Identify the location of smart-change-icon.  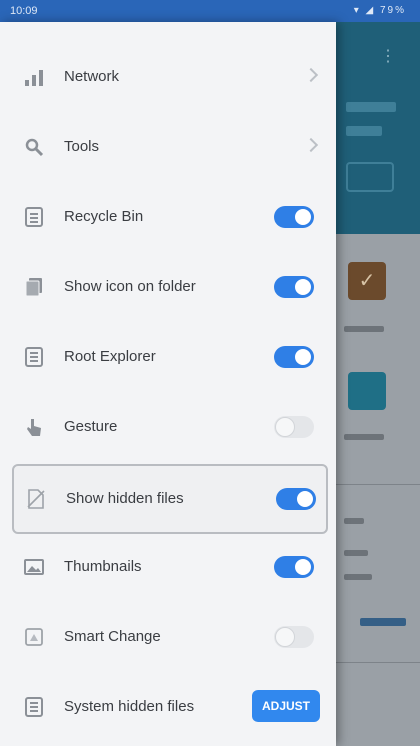
(34, 637).